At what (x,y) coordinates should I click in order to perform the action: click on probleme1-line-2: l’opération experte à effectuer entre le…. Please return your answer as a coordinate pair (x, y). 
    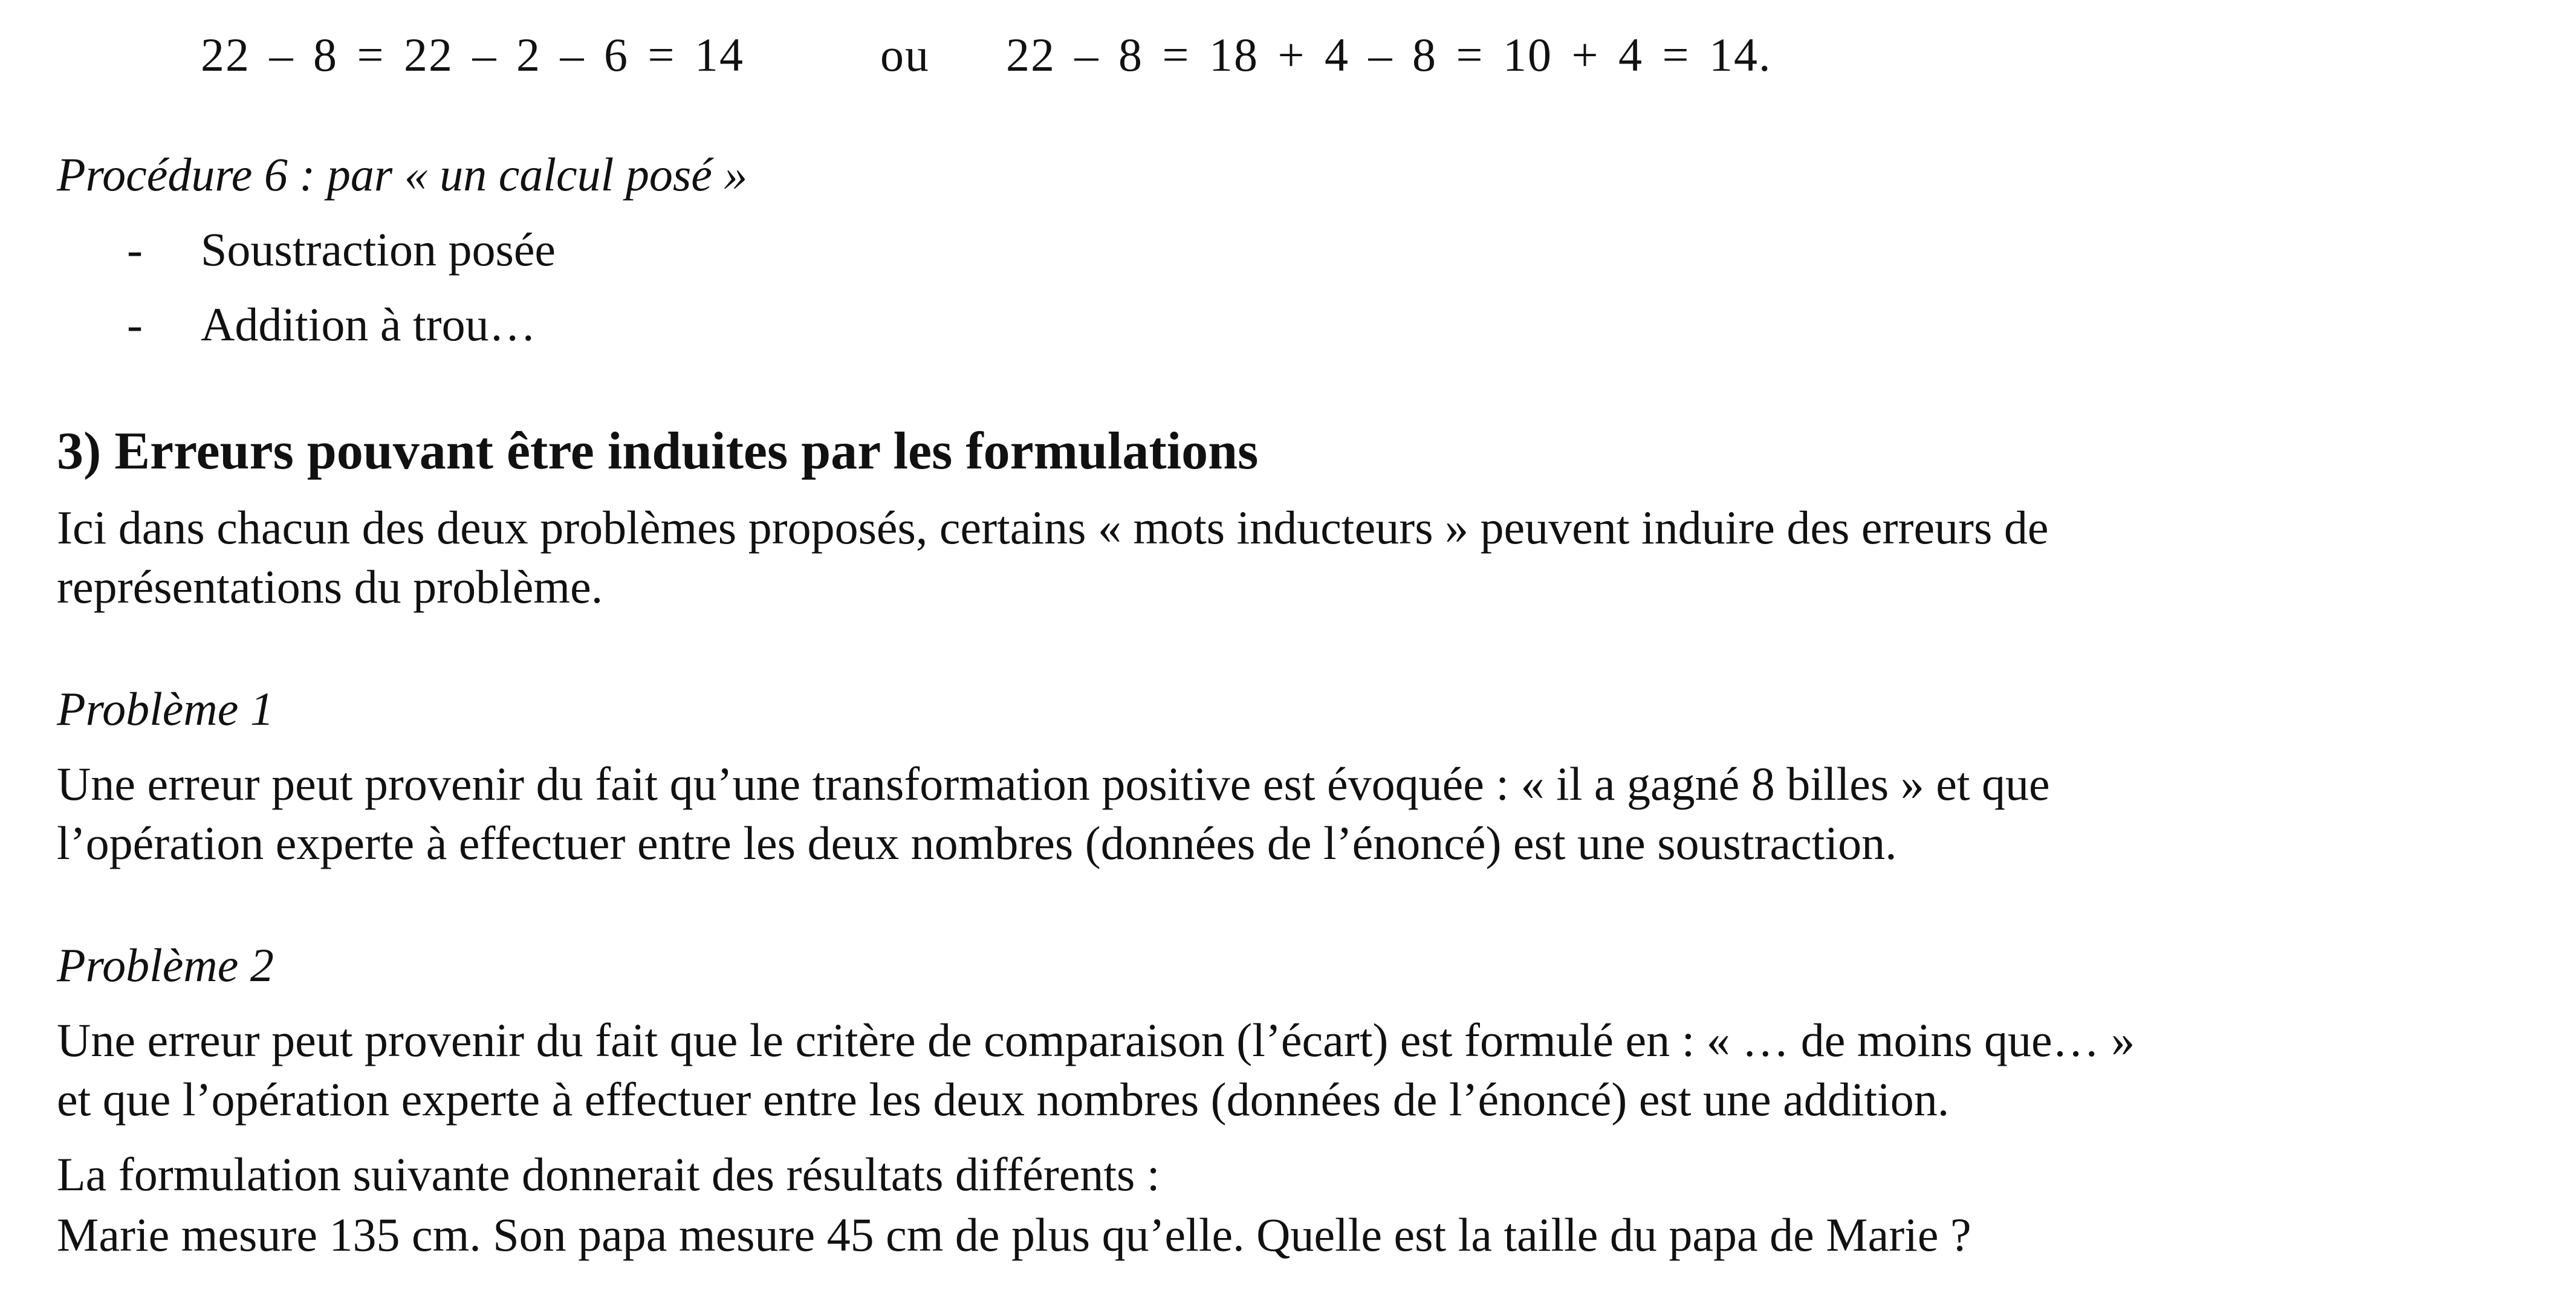
    Looking at the image, I should click on (977, 843).